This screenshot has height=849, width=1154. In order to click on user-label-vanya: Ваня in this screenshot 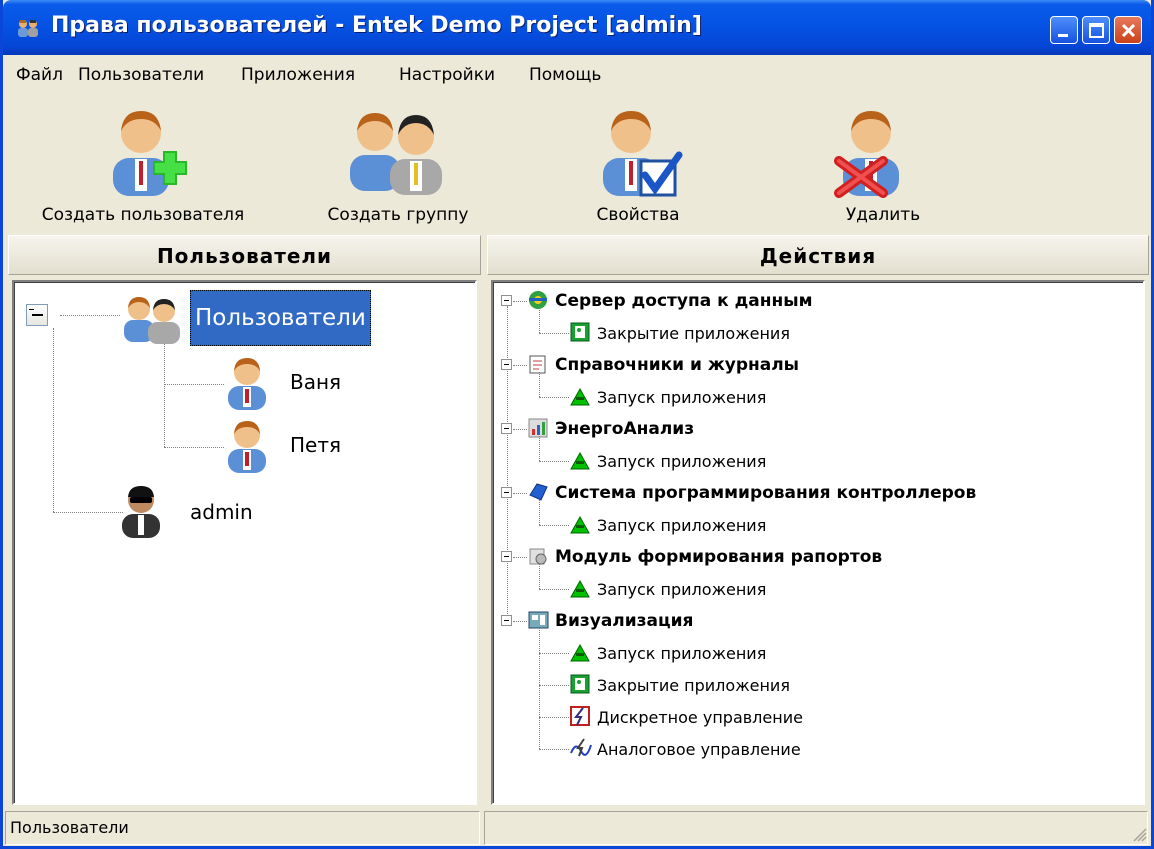, I will do `click(316, 382)`.